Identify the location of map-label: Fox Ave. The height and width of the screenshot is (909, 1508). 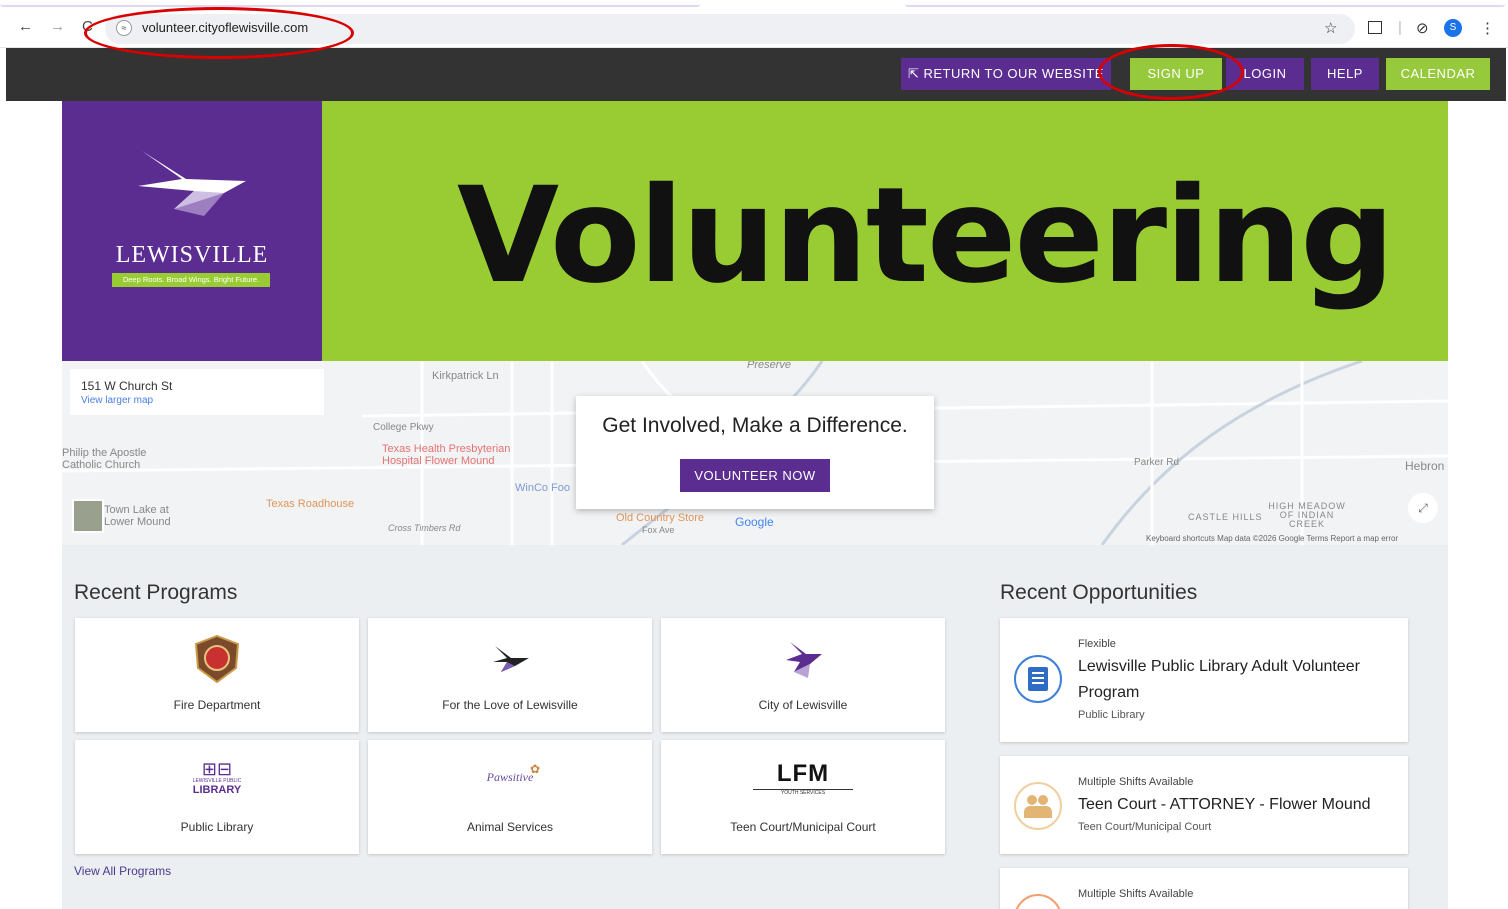
(658, 530).